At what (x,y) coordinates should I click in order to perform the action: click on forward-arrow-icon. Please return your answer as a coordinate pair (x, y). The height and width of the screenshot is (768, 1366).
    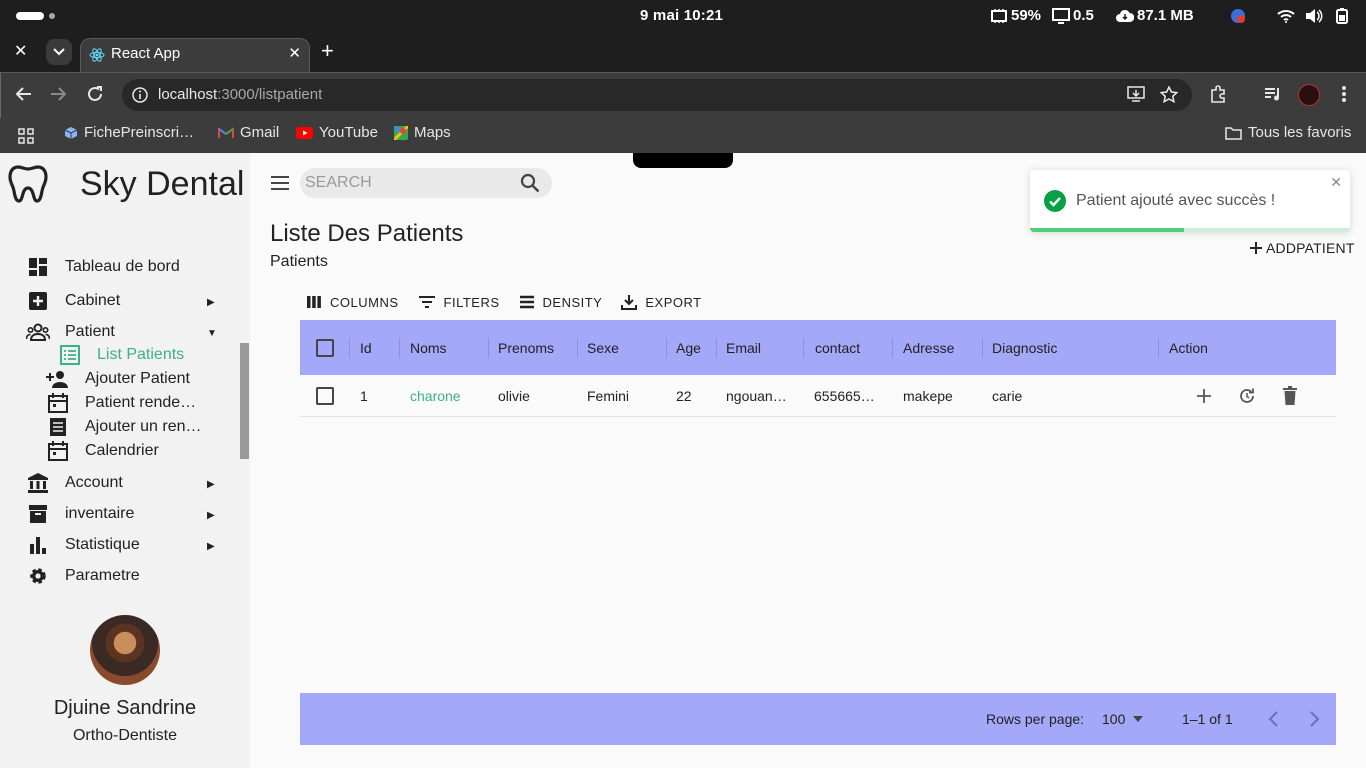
    Looking at the image, I should click on (59, 94).